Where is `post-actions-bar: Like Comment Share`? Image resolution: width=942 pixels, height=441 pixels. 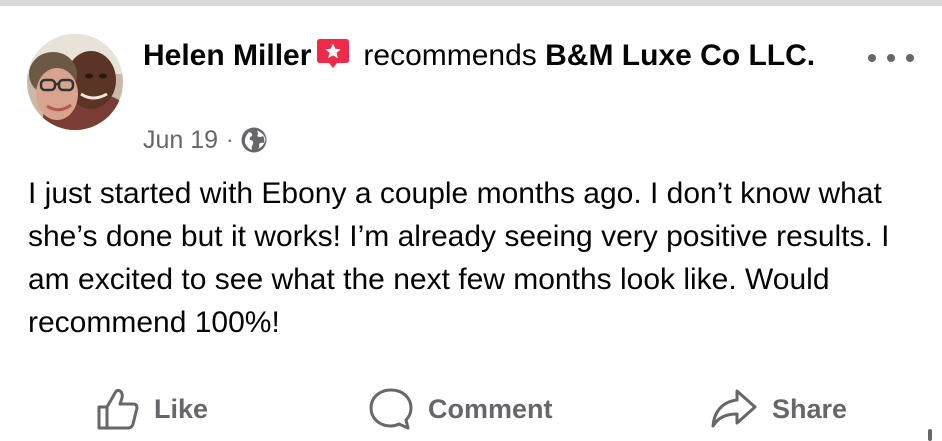
post-actions-bar: Like Comment Share is located at coordinates (471, 409).